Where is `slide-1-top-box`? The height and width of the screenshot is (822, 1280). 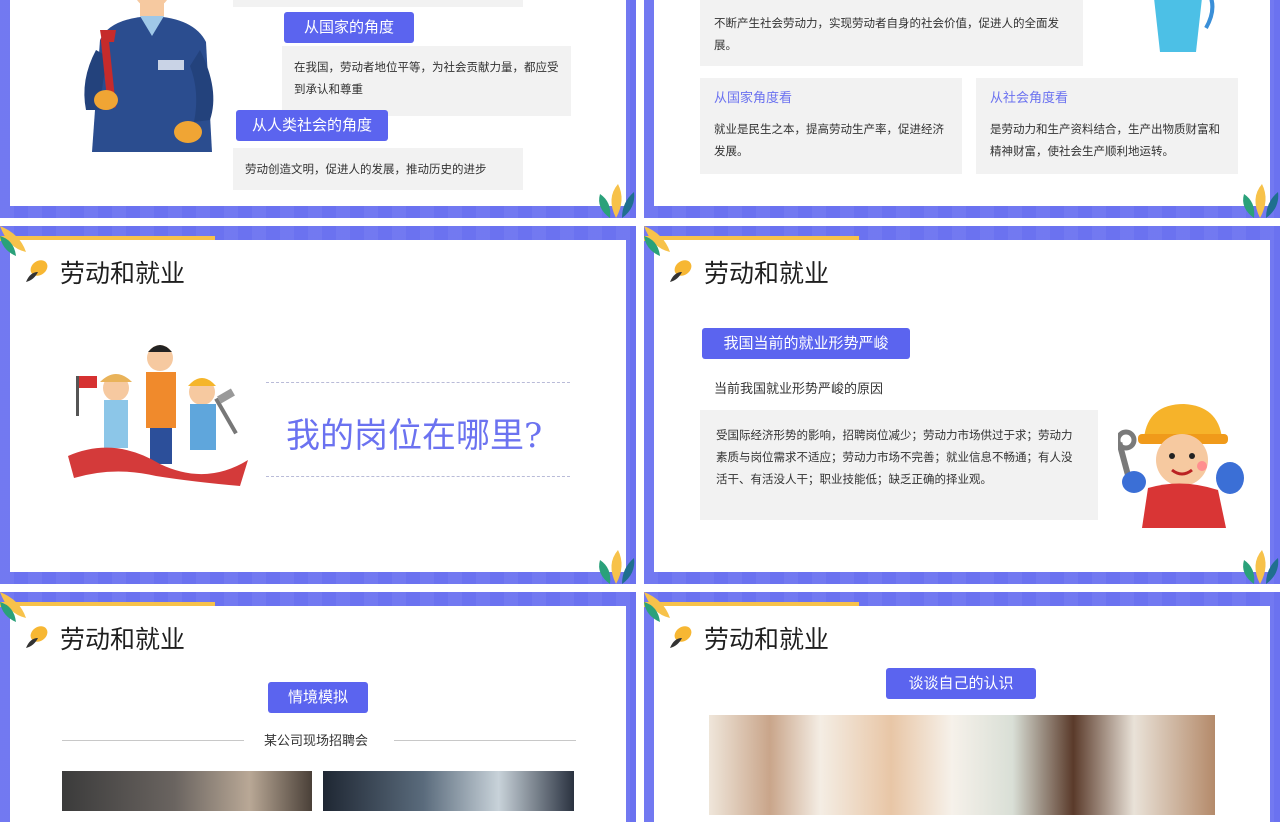
slide-1-top-box is located at coordinates (378, 3).